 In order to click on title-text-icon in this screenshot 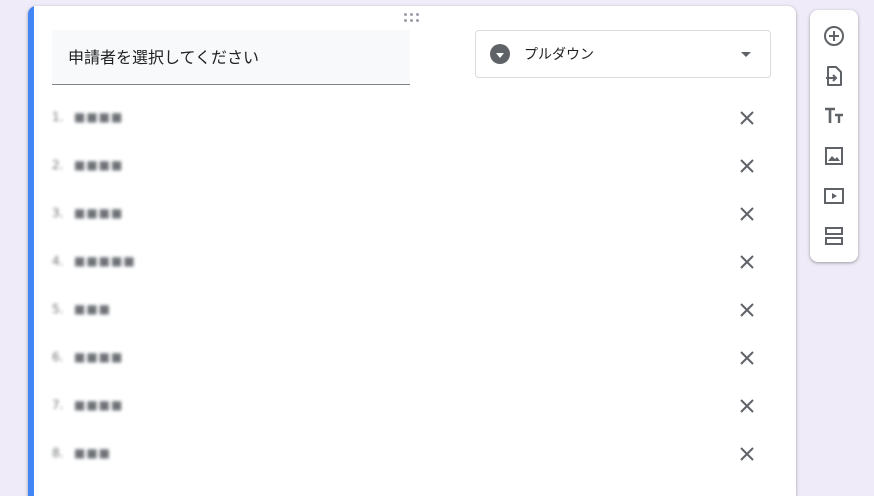, I will do `click(834, 115)`.